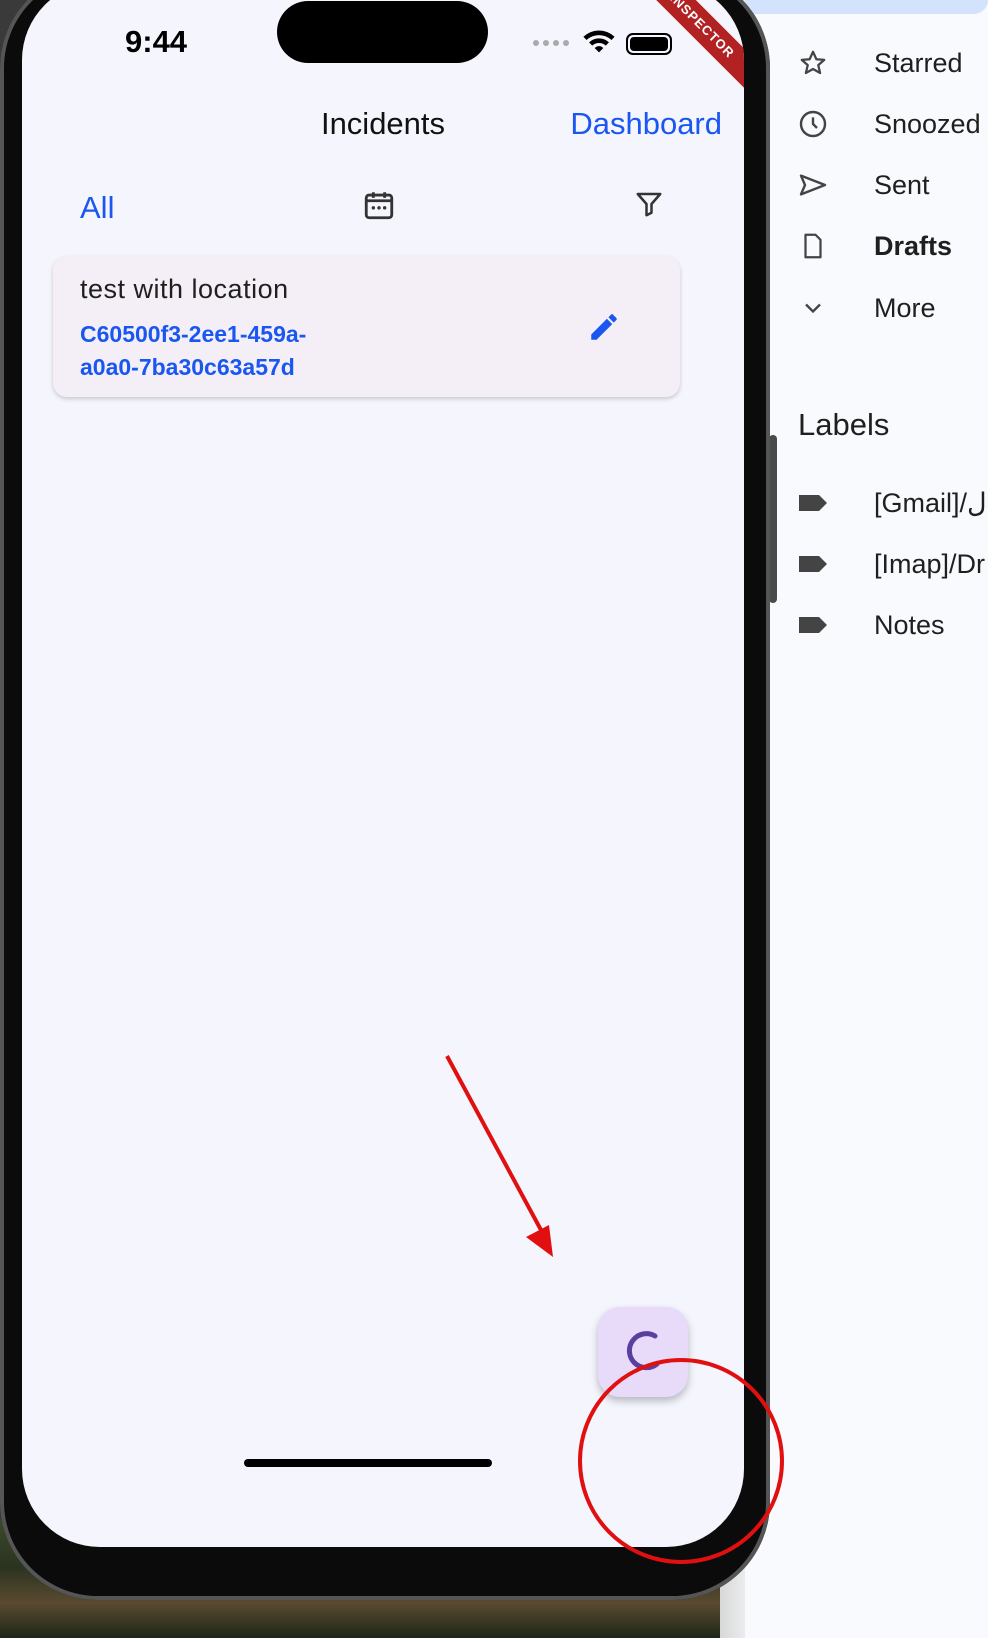  I want to click on annotation-arrow-line, so click(494, 1143).